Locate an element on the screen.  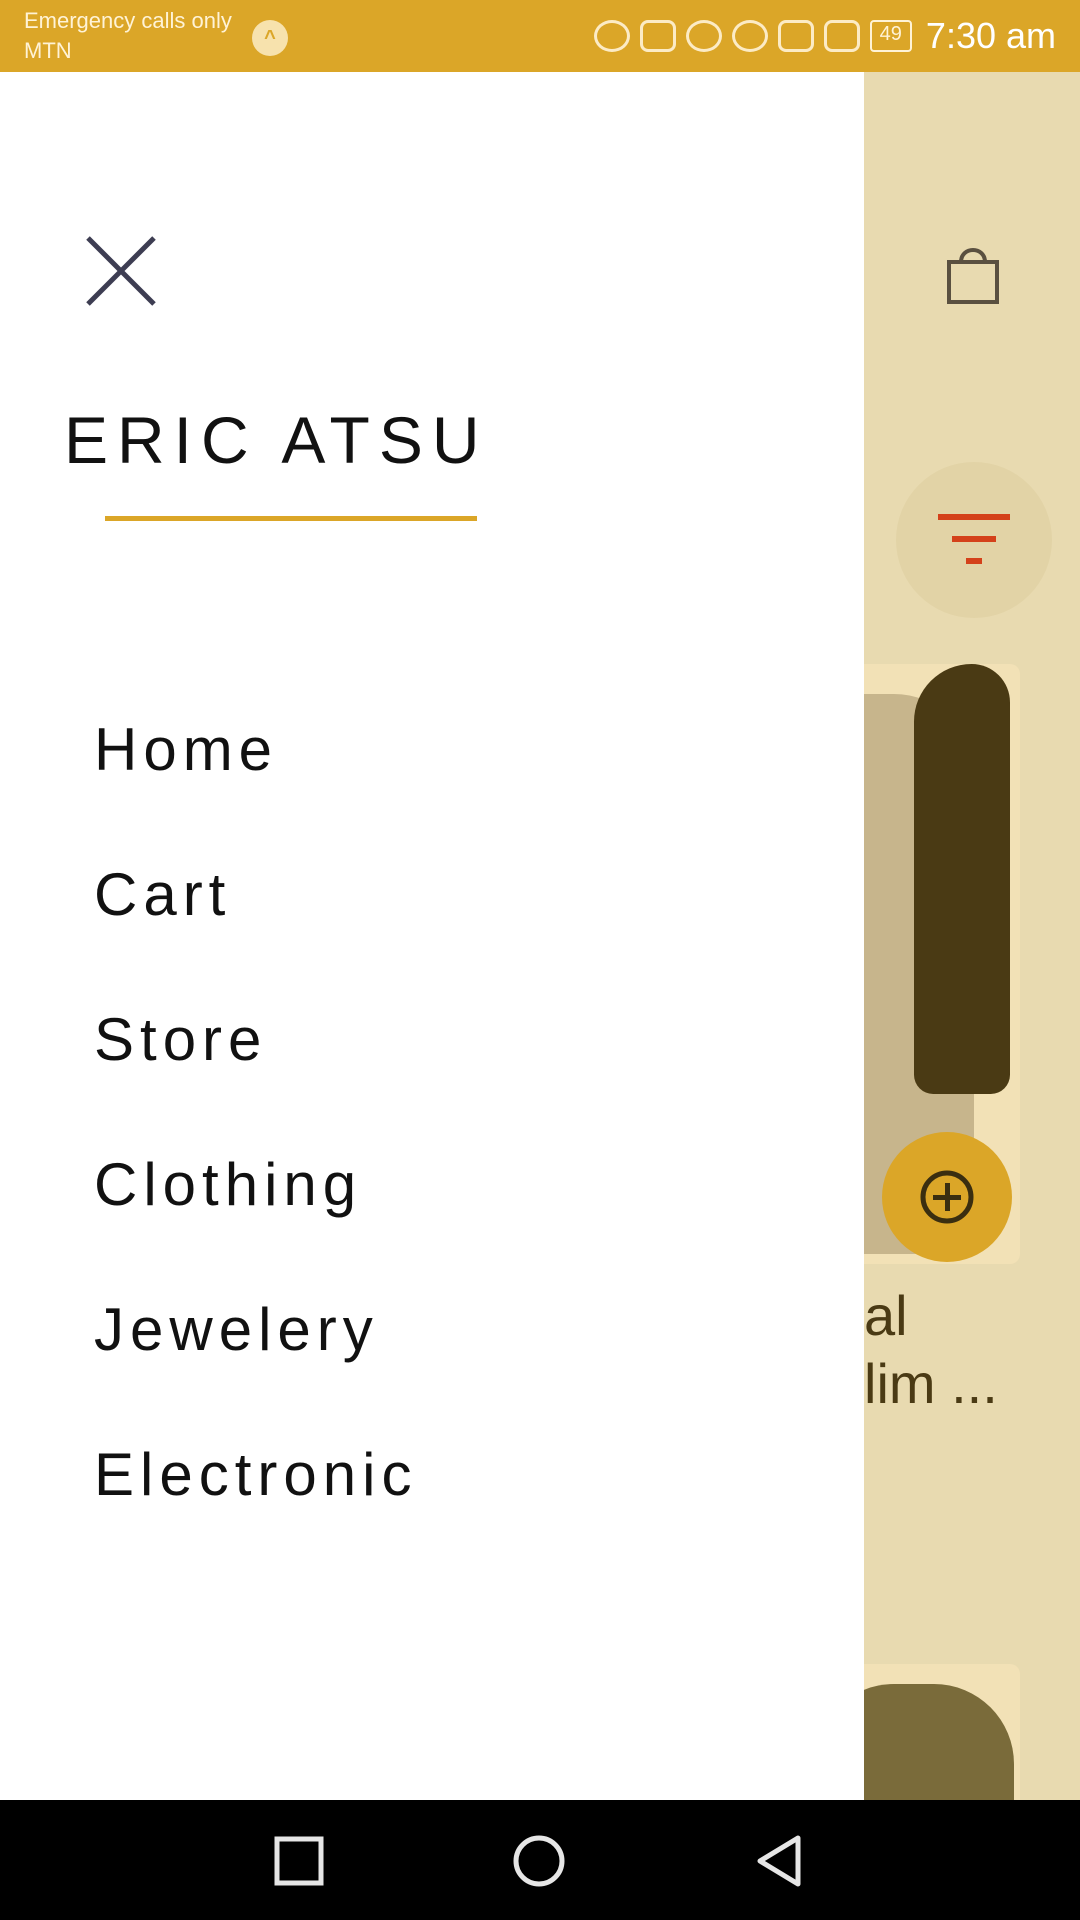
filter-icon is located at coordinates (974, 539).